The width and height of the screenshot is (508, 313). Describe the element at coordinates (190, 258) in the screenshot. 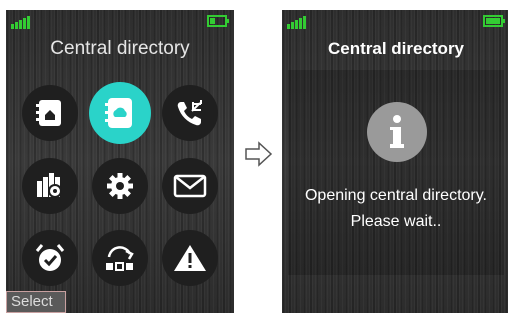

I see `alert-icon` at that location.